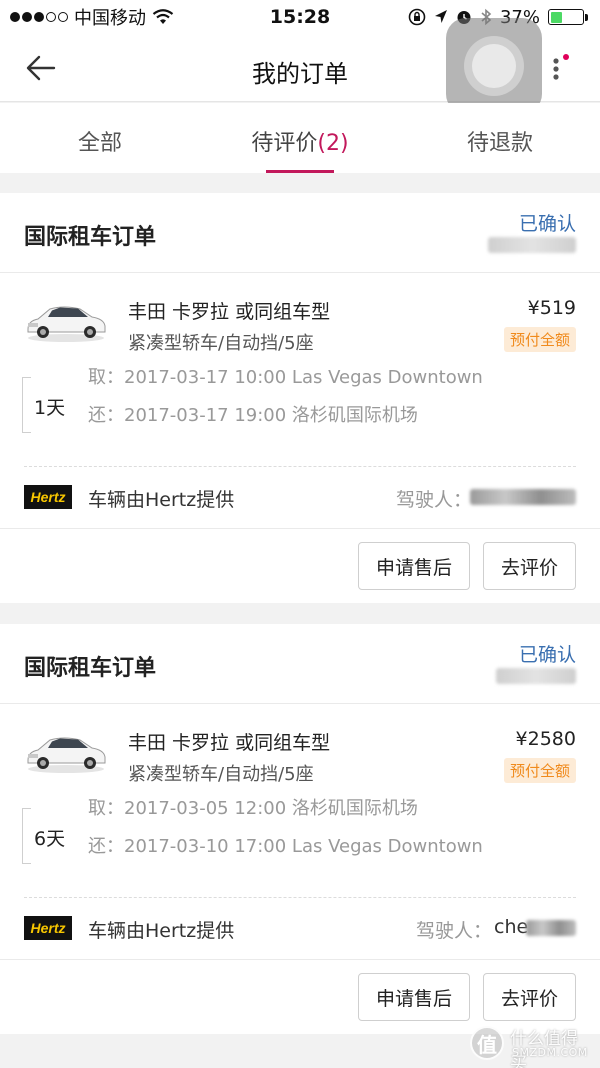 The image size is (600, 1068). What do you see at coordinates (499, 143) in the screenshot?
I see `tab-label: 待退款` at bounding box center [499, 143].